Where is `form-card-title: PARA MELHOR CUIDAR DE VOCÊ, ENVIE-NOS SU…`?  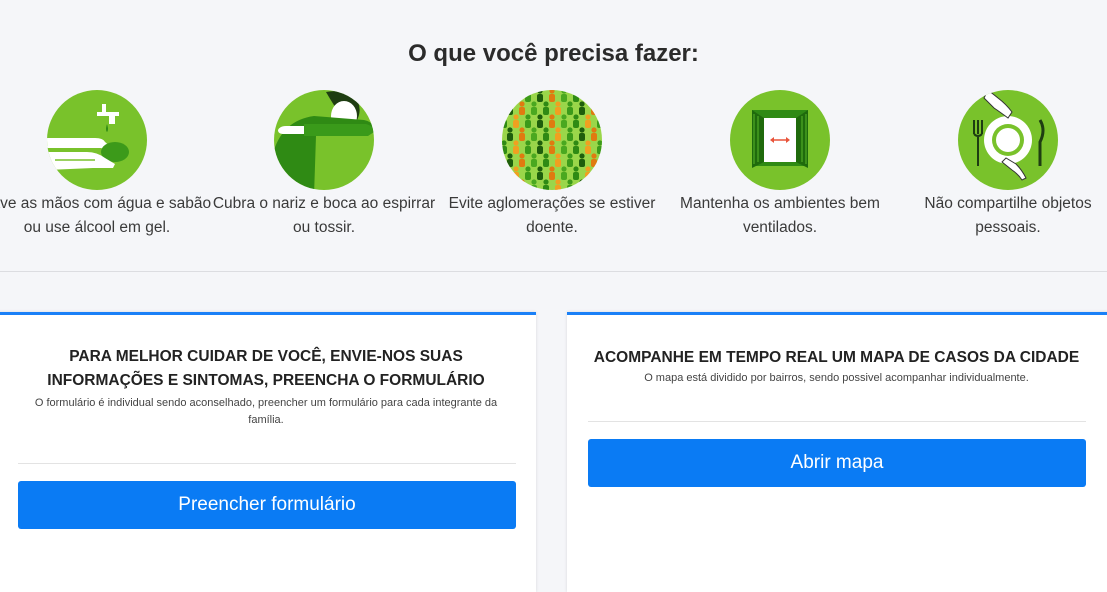 form-card-title: PARA MELHOR CUIDAR DE VOCÊ, ENVIE-NOS SU… is located at coordinates (266, 368).